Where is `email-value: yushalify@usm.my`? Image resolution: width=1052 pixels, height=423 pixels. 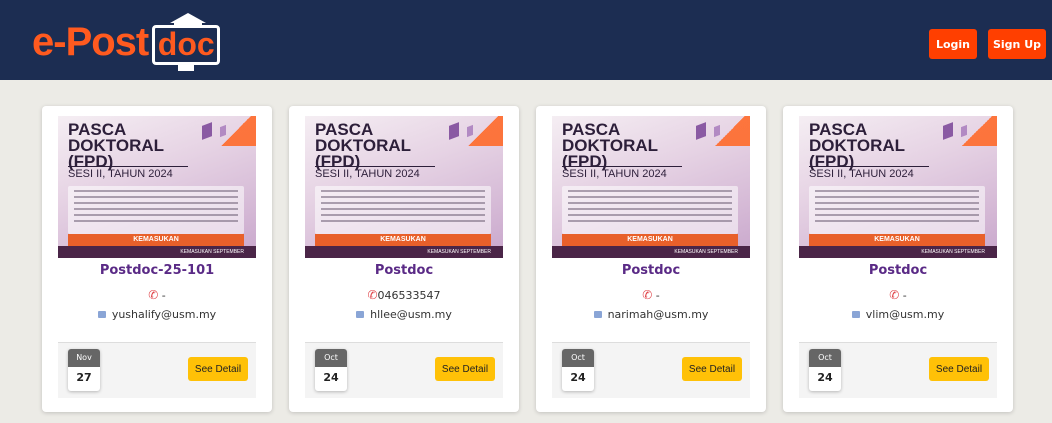
email-value: yushalify@usm.my is located at coordinates (164, 314).